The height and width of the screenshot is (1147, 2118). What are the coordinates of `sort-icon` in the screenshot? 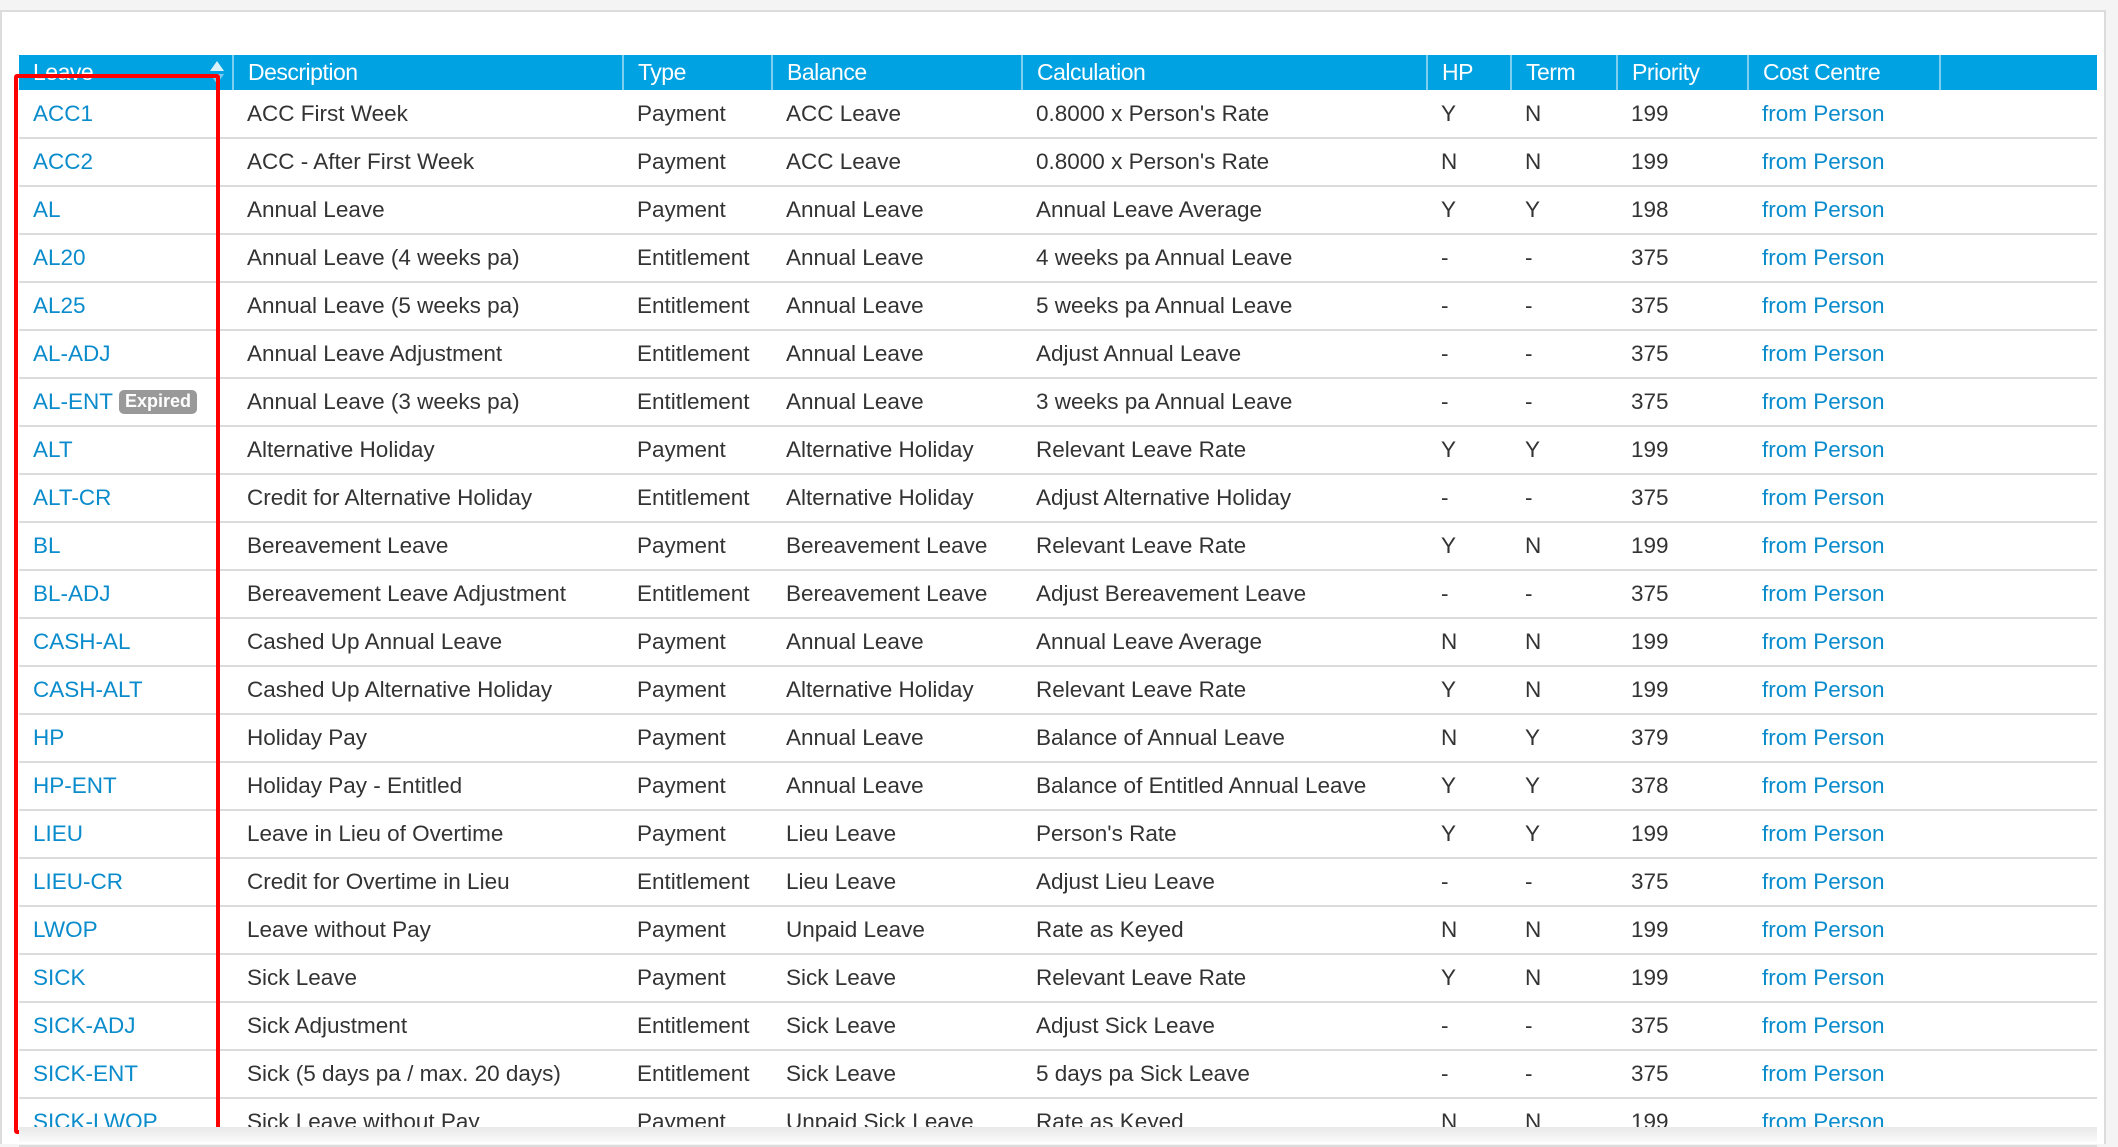 It's located at (217, 73).